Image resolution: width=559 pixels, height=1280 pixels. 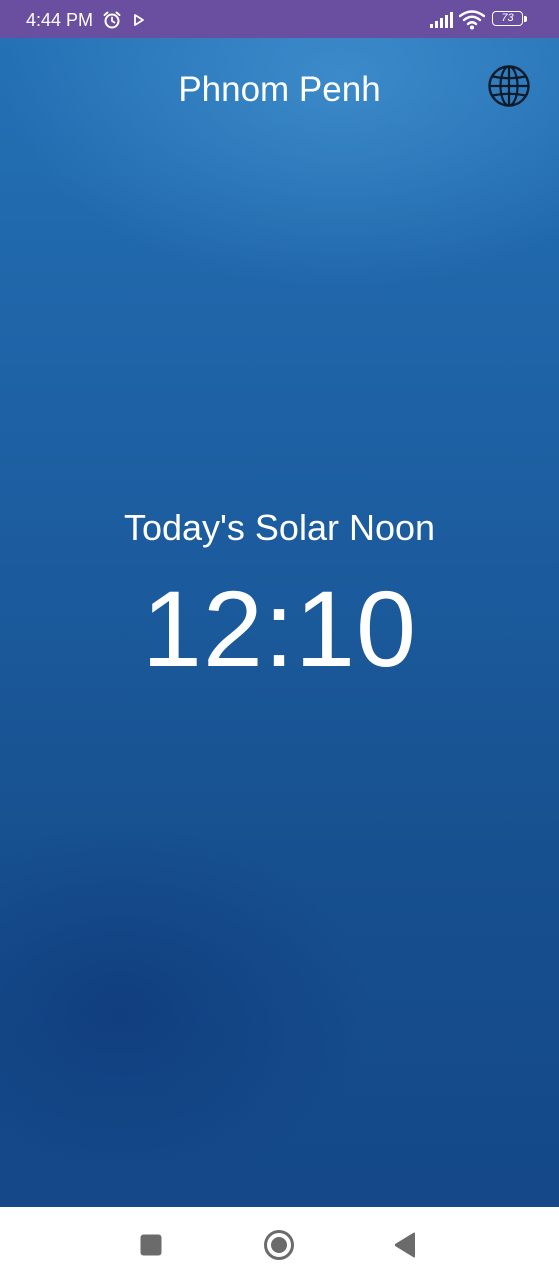 I want to click on back-triangle-icon, so click(x=404, y=1245).